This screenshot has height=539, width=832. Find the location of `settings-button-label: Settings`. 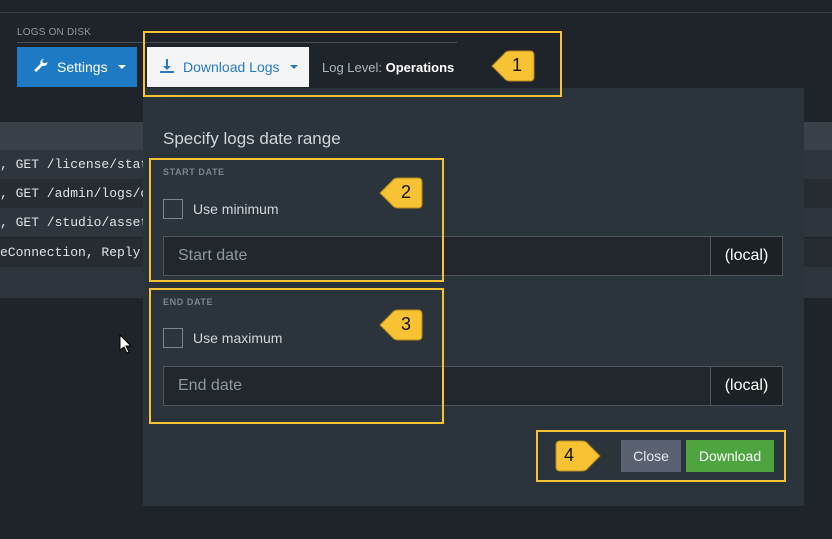

settings-button-label: Settings is located at coordinates (82, 67).